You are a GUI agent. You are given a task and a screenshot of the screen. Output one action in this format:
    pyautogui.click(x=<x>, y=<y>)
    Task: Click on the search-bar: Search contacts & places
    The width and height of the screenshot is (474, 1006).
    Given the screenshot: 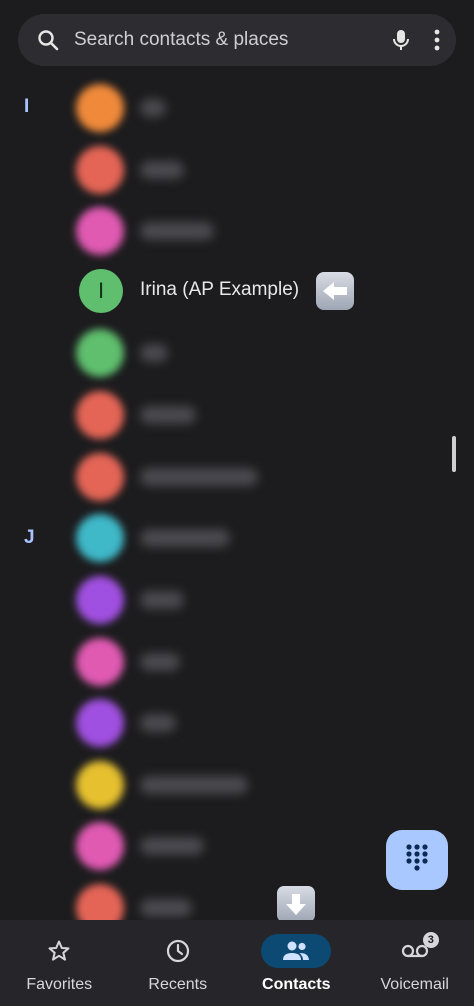 What is the action you would take?
    pyautogui.click(x=237, y=40)
    